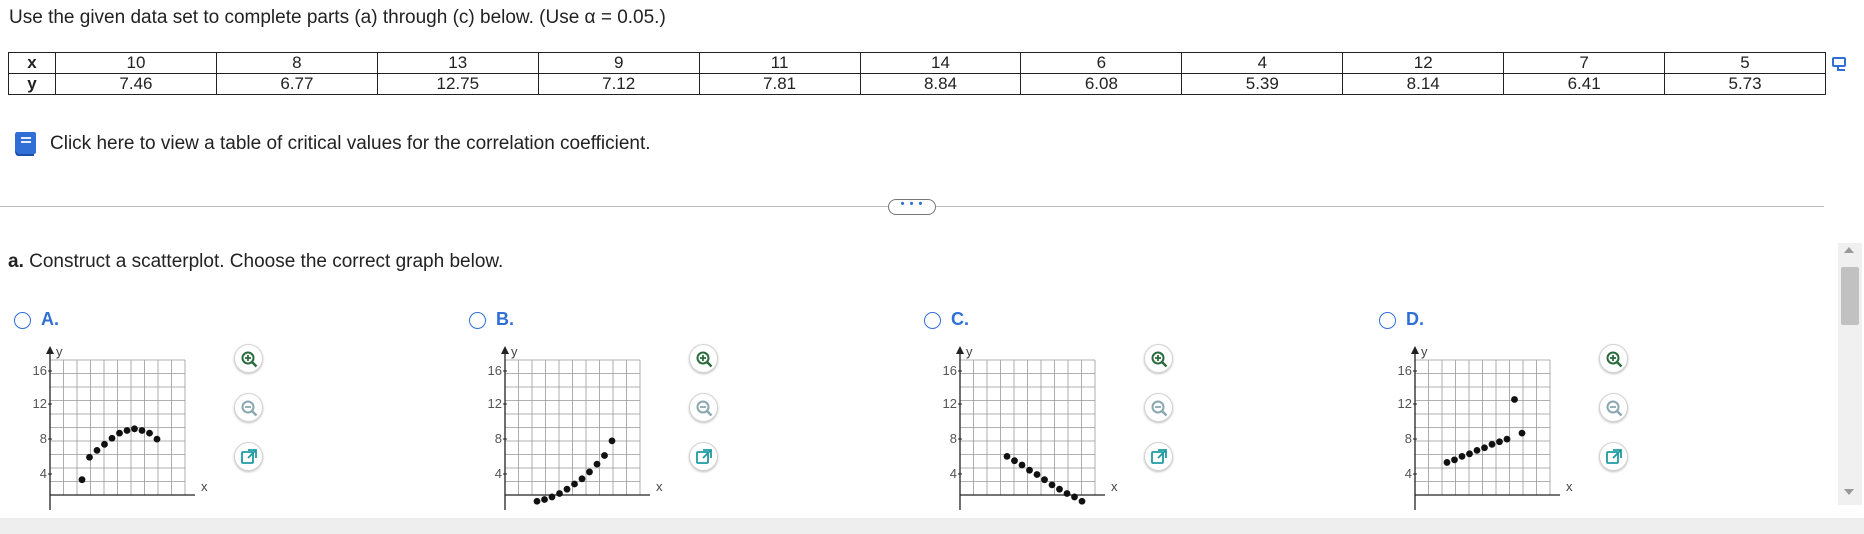 The height and width of the screenshot is (534, 1864). What do you see at coordinates (1262, 84) in the screenshot?
I see `y-cell: 5.39` at bounding box center [1262, 84].